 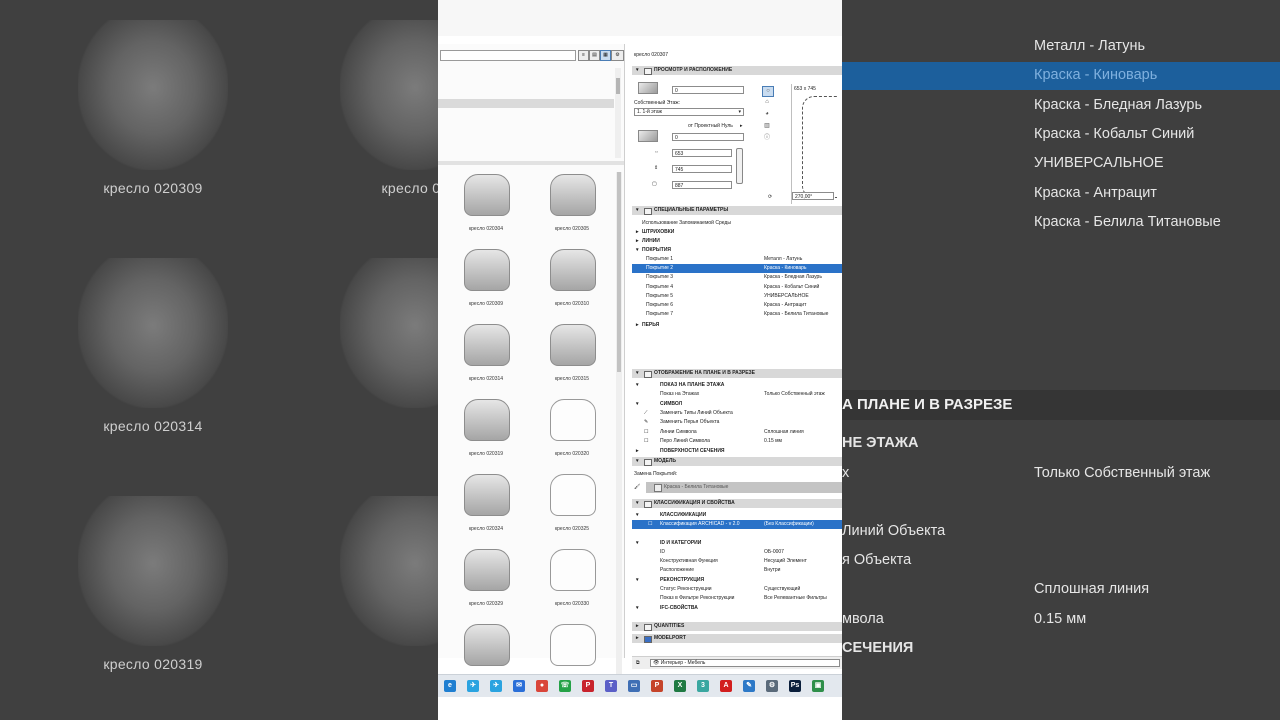 I want to click on override-lines-row: ⟋ Заменить Типы Линий Объекта, so click(x=737, y=413).